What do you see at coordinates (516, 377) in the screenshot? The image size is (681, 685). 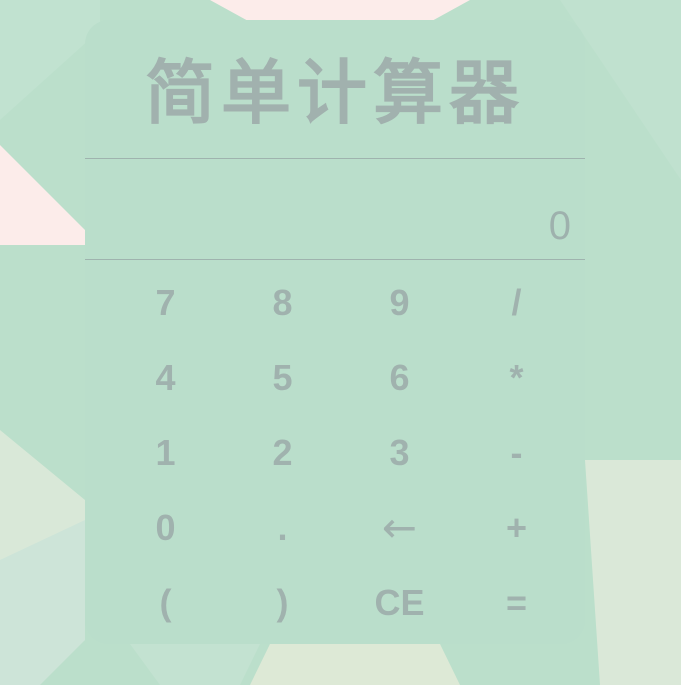 I see `key-multiply: *` at bounding box center [516, 377].